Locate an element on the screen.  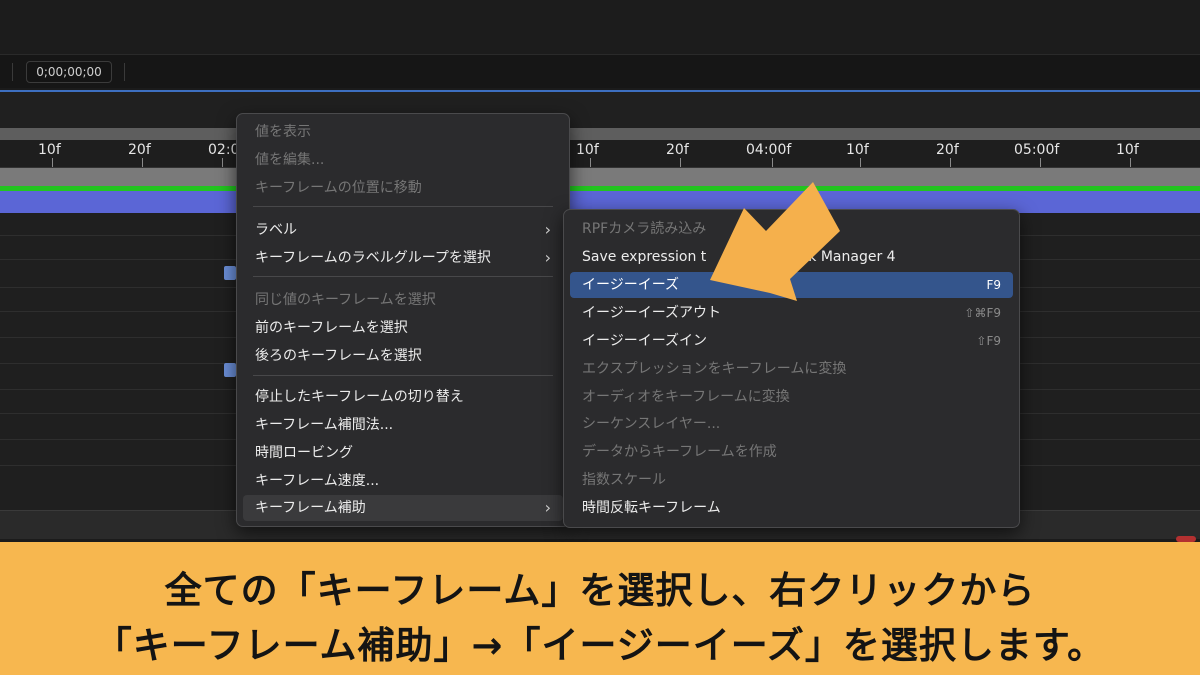
timeline-toolbar is located at coordinates (600, 71).